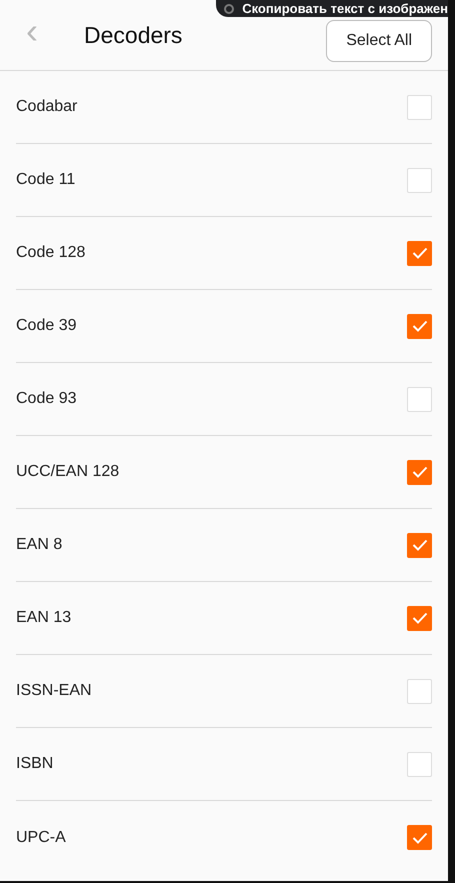 This screenshot has height=883, width=455. I want to click on decoder-row: ISSN-EAN, so click(224, 691).